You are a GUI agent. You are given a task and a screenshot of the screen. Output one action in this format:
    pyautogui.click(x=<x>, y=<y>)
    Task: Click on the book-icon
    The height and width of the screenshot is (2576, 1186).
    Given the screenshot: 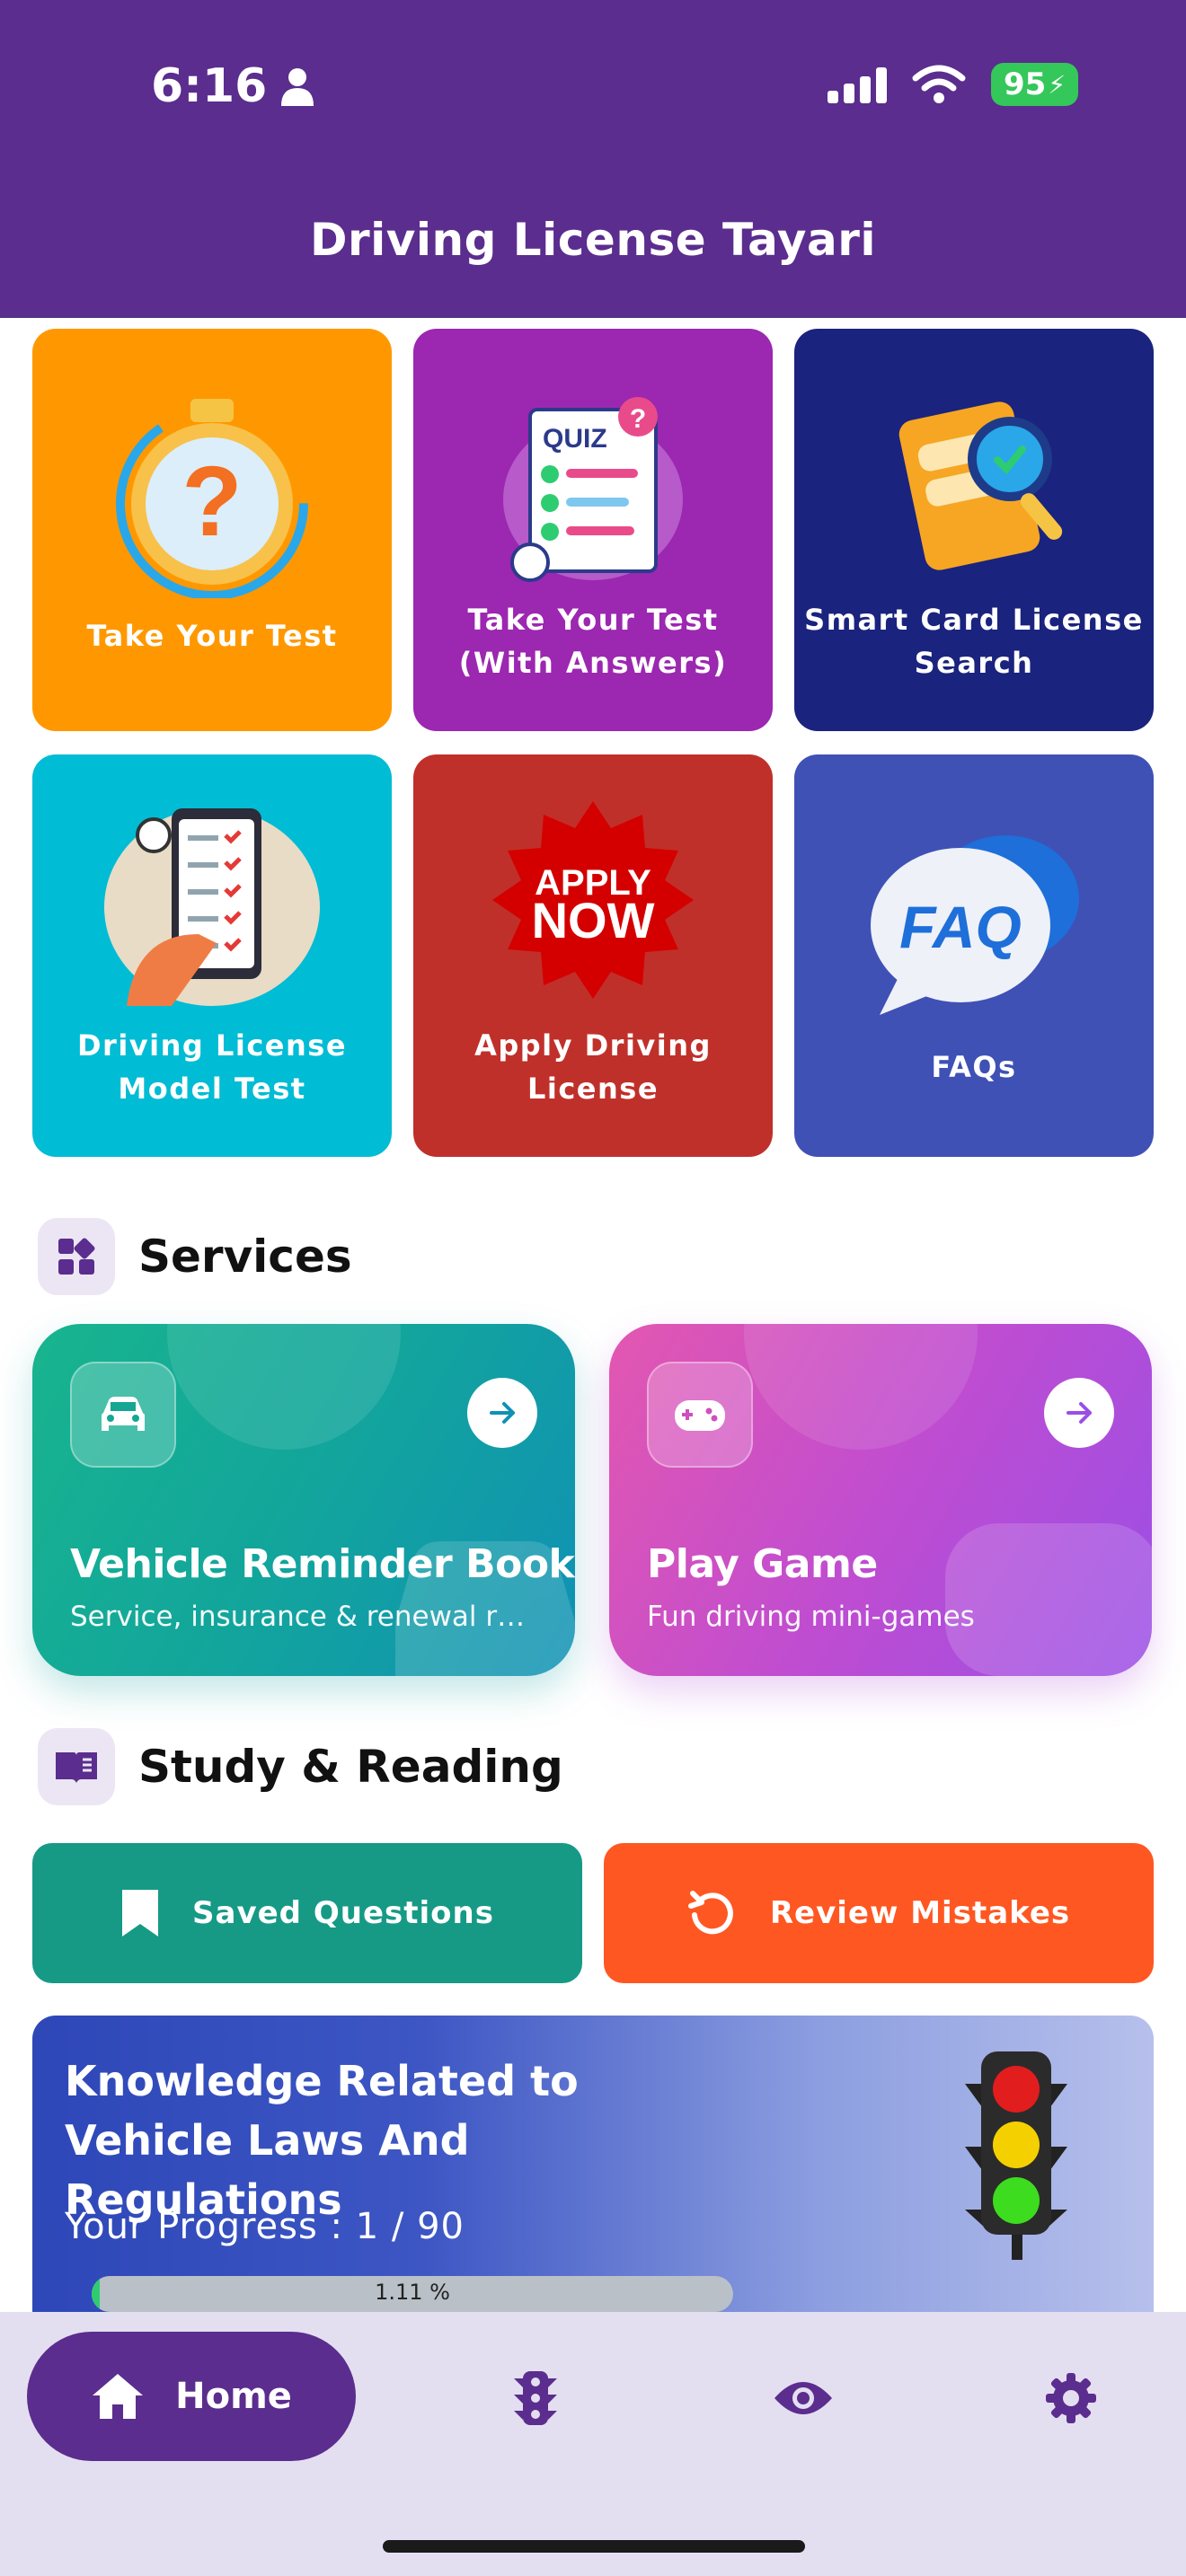 What is the action you would take?
    pyautogui.click(x=76, y=1766)
    